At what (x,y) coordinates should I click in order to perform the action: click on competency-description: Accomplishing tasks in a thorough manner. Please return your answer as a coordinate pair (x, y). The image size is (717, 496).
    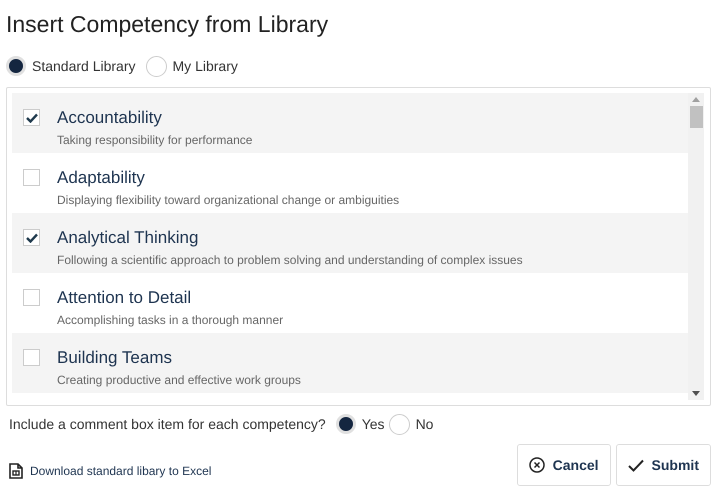
    Looking at the image, I should click on (170, 320).